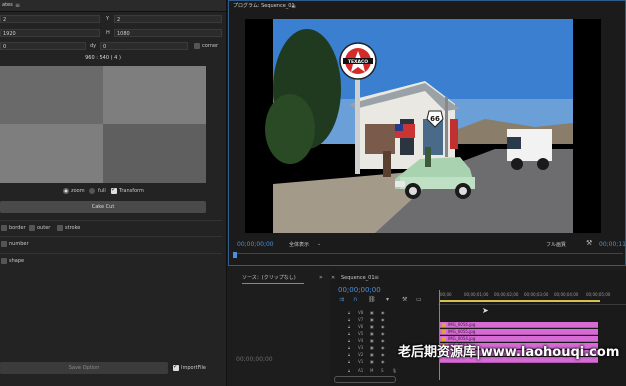 The width and height of the screenshot is (626, 386). I want to click on stroke-checkbox, so click(60, 228).